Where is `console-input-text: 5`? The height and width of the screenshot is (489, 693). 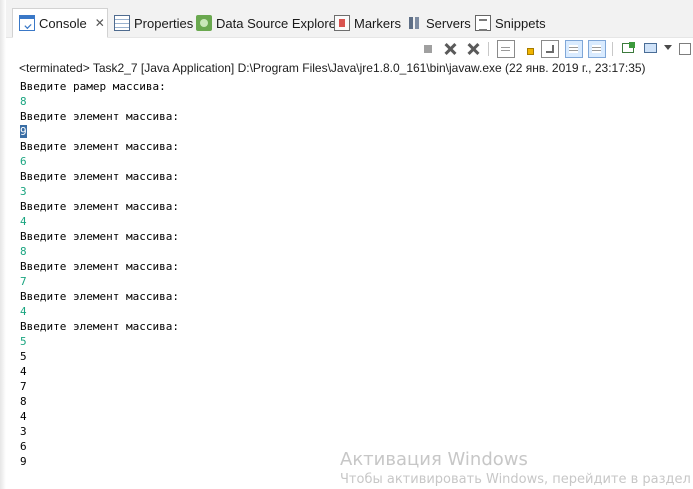
console-input-text: 5 is located at coordinates (23, 341).